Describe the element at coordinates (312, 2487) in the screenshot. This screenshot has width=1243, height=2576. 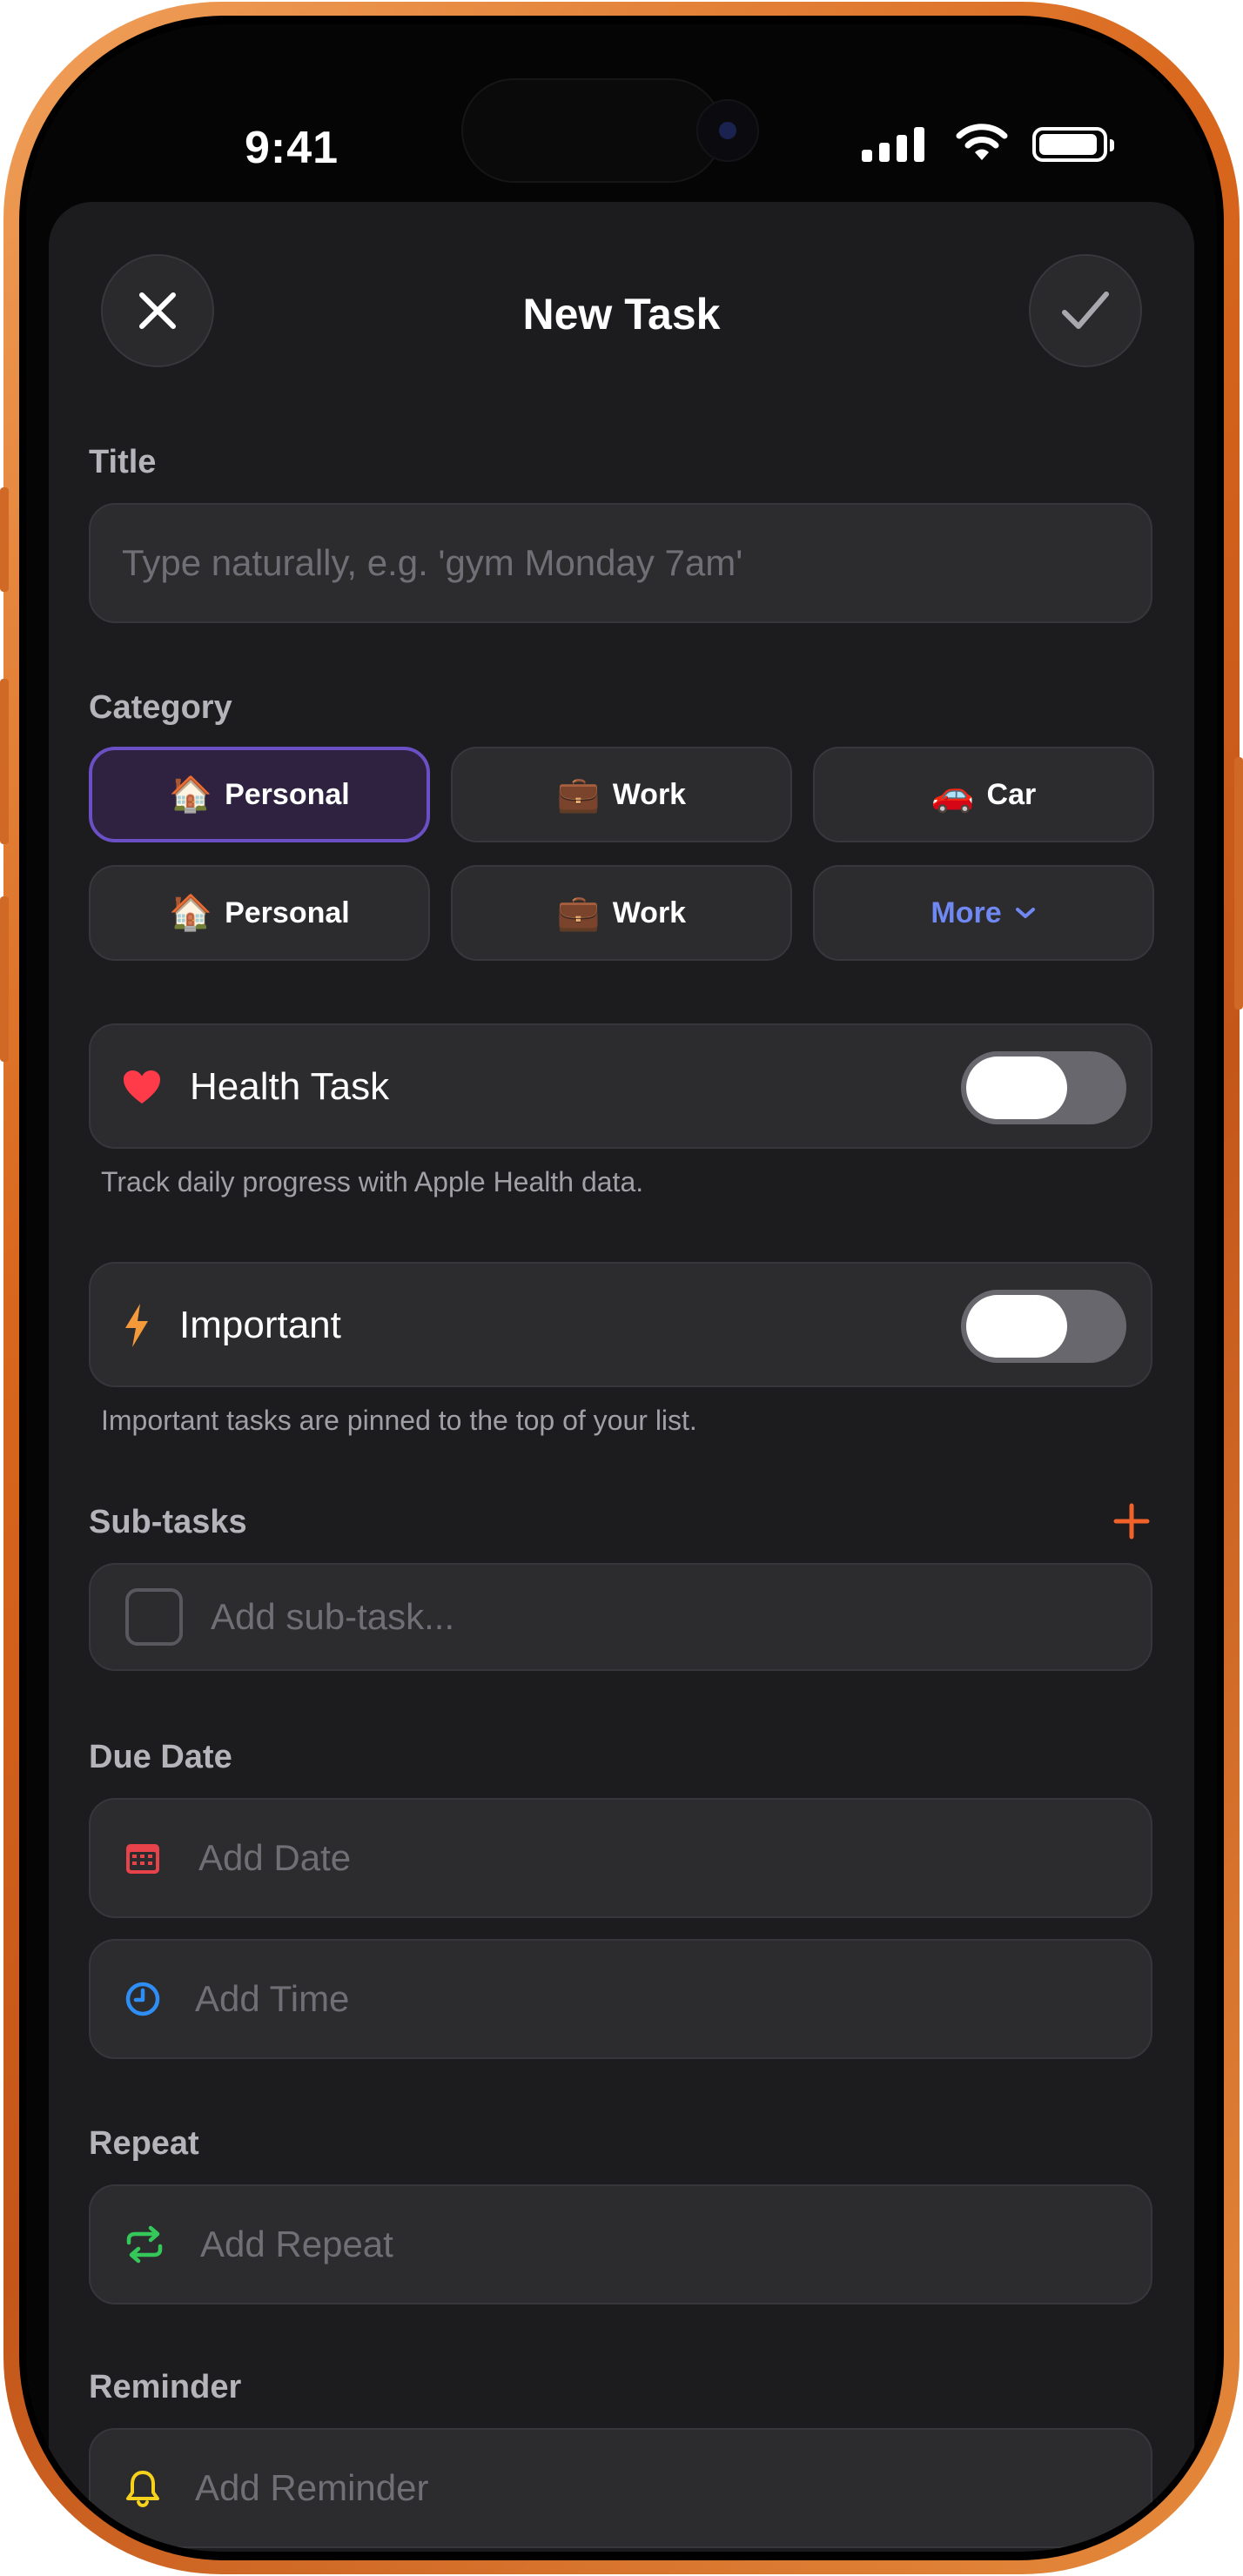
I see `add-reminder-placeholder: Add Reminder` at that location.